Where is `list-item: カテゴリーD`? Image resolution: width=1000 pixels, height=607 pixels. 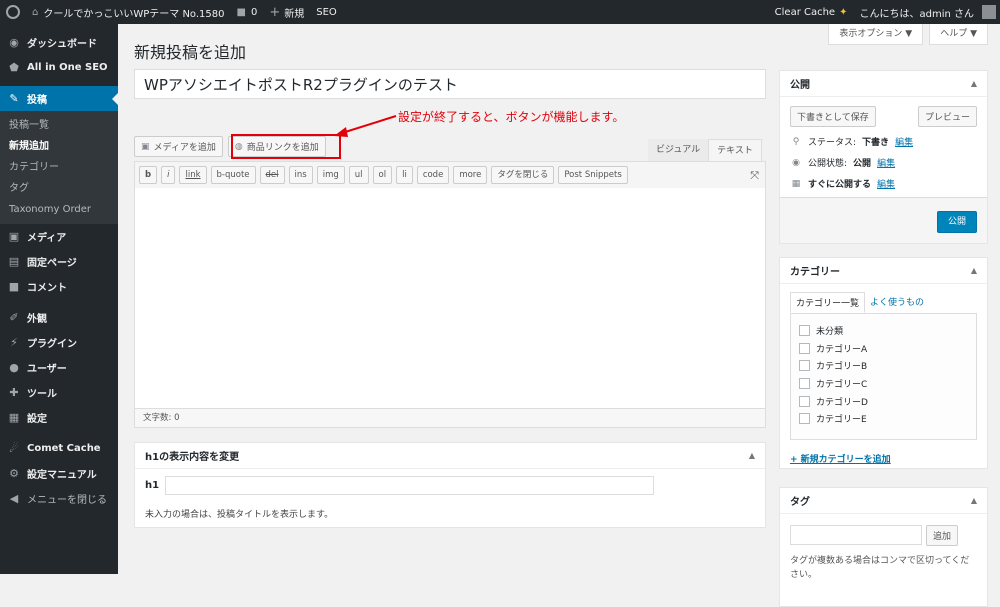
list-item: カテゴリーD is located at coordinates (883, 401).